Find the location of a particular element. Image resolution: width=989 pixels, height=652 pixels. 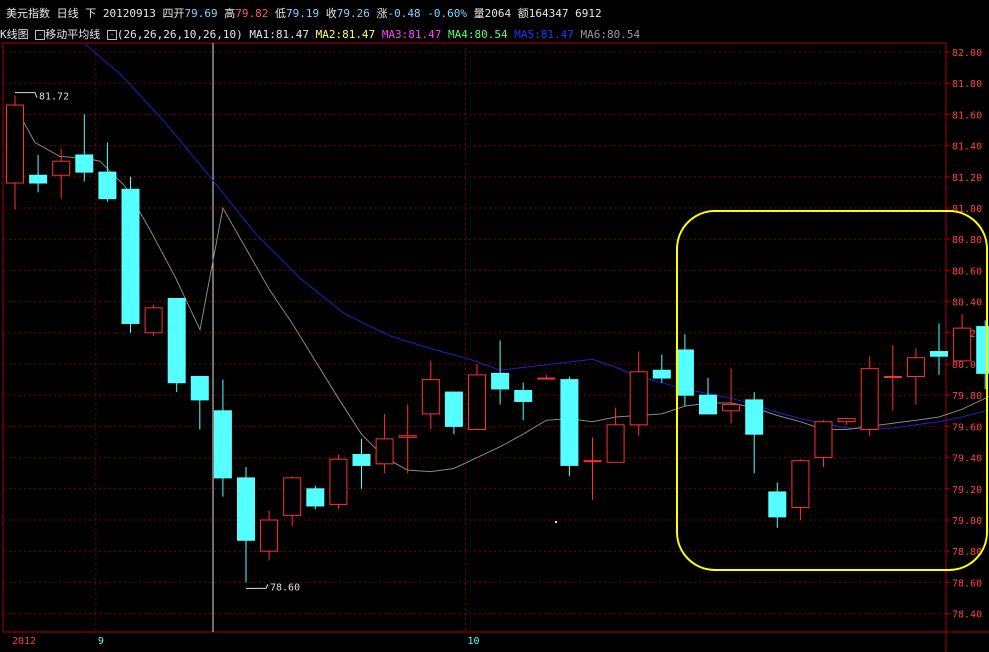

y-tick-label: 81.60 is located at coordinates (967, 115).